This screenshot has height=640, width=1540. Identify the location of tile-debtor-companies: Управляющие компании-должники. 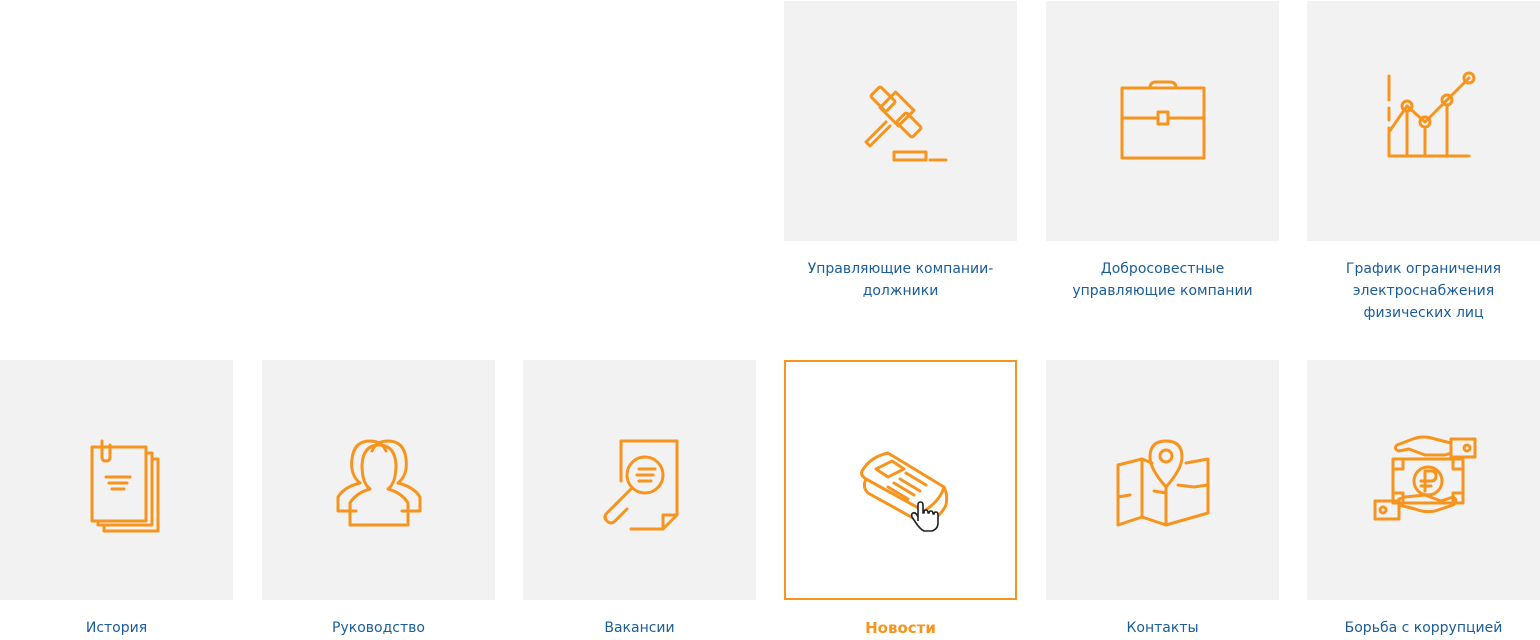
(900, 151).